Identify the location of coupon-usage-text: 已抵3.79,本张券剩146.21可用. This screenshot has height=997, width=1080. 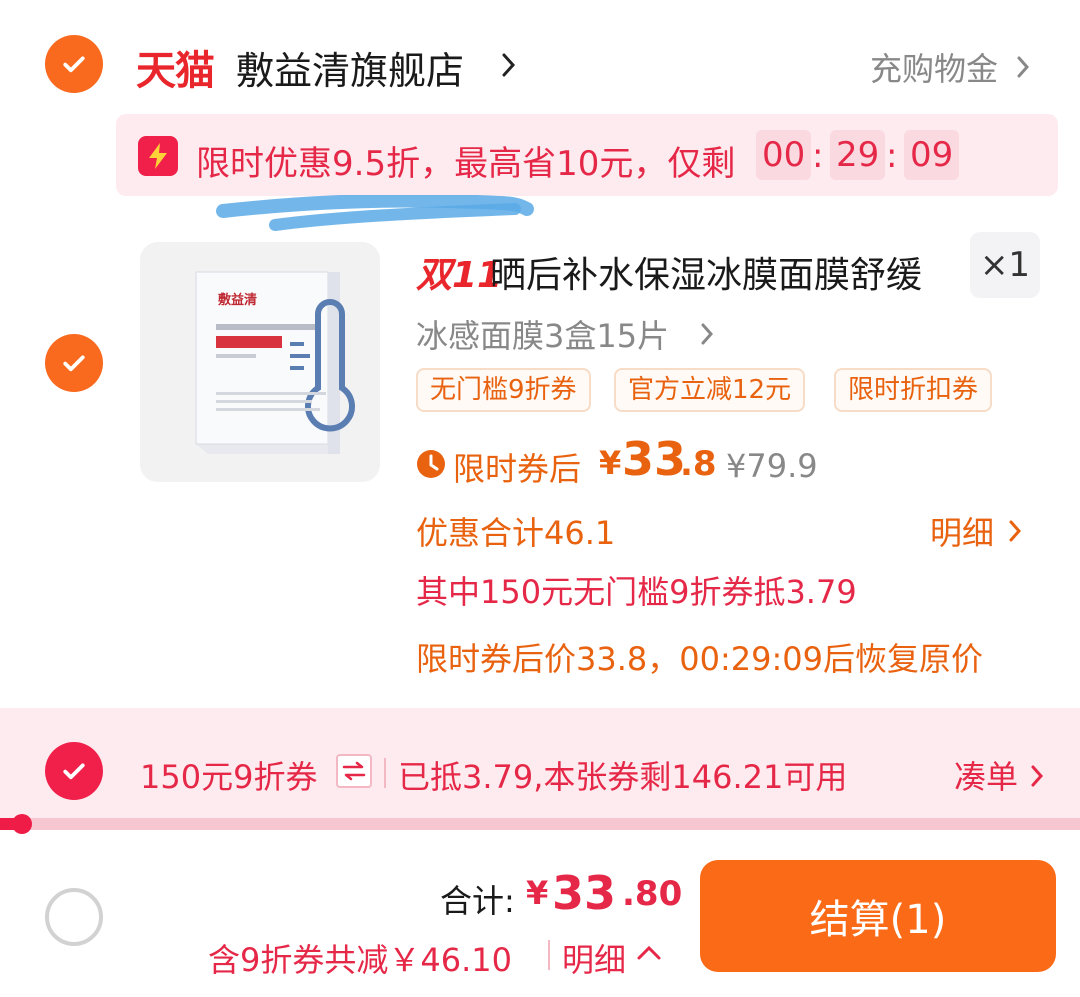
(623, 777).